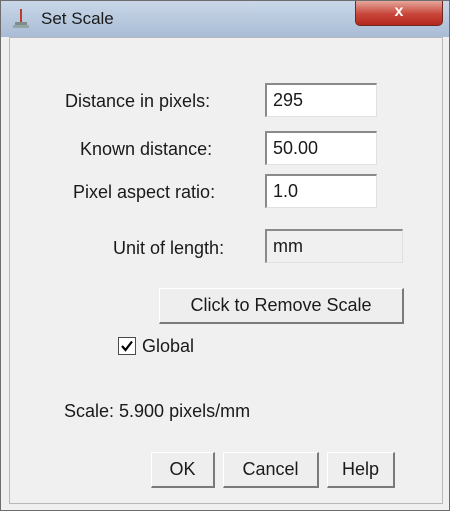 The image size is (450, 511). Describe the element at coordinates (334, 246) in the screenshot. I see `unit-of-length-input: mm` at that location.